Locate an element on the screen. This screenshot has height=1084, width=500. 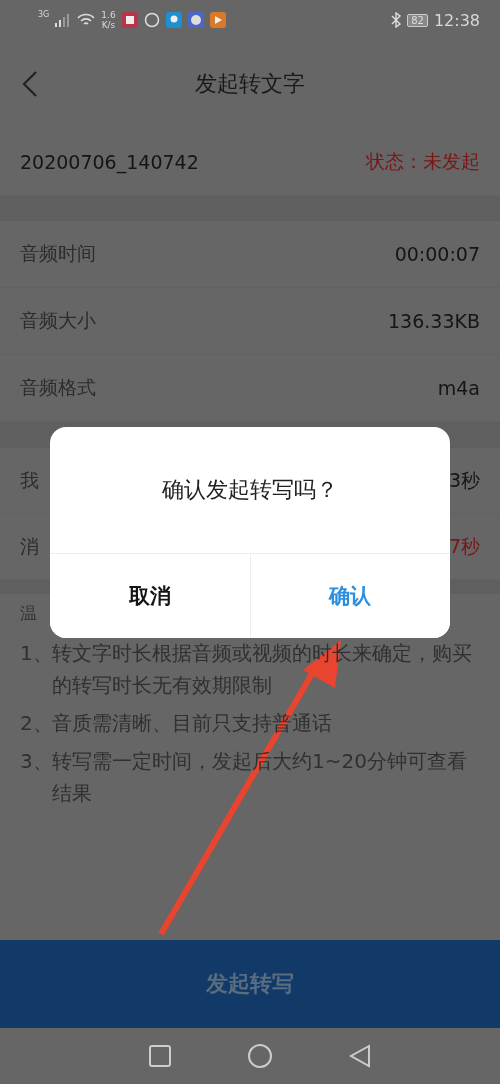
loading-icon is located at coordinates (151, 20).